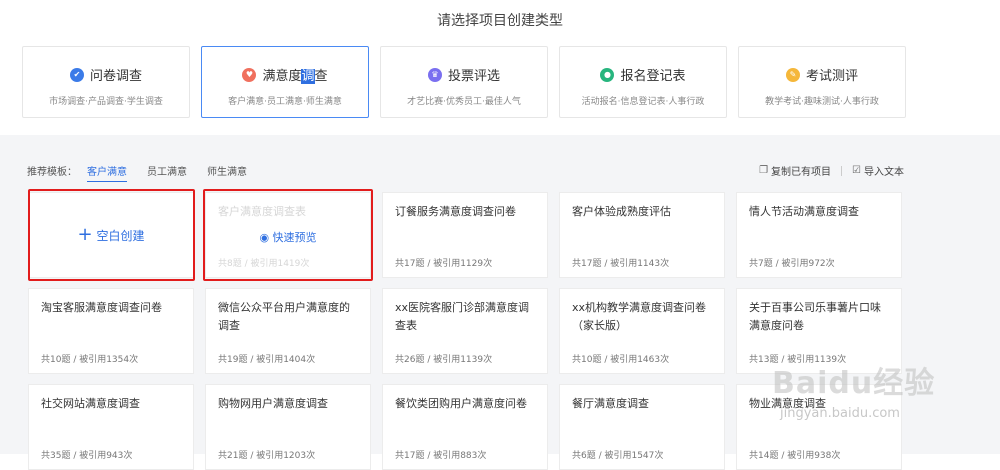  I want to click on template-meta: 共7题 / 被引用972次, so click(792, 264).